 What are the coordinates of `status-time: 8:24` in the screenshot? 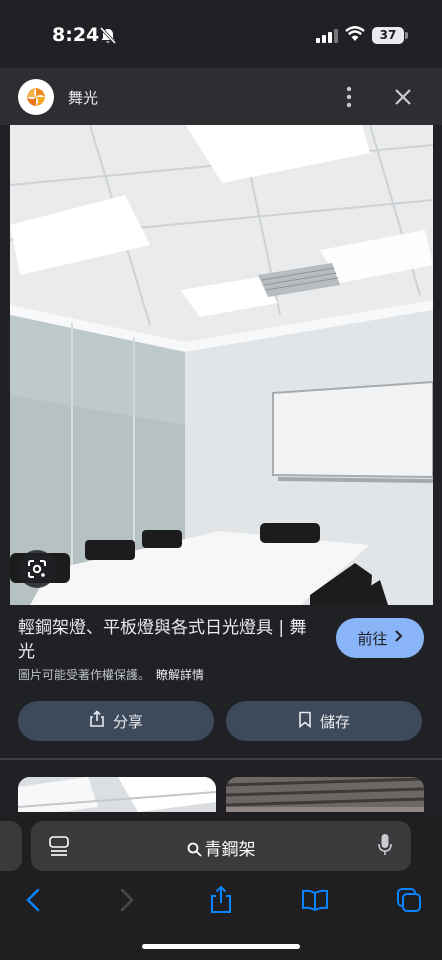 It's located at (76, 35).